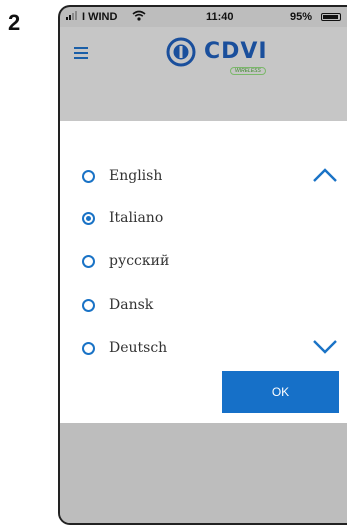  I want to click on app-header: CDVI WIRELESS, so click(203, 55).